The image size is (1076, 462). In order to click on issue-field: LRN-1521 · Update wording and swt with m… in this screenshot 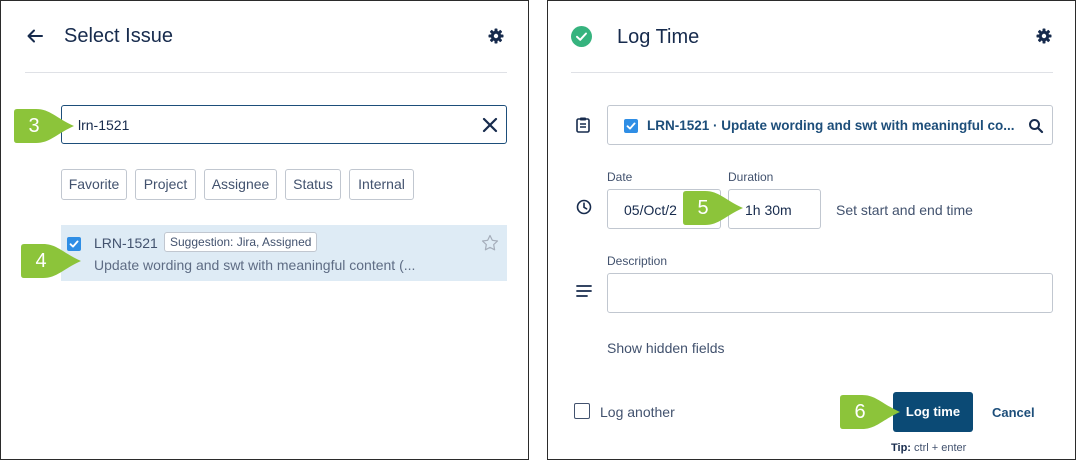, I will do `click(830, 125)`.